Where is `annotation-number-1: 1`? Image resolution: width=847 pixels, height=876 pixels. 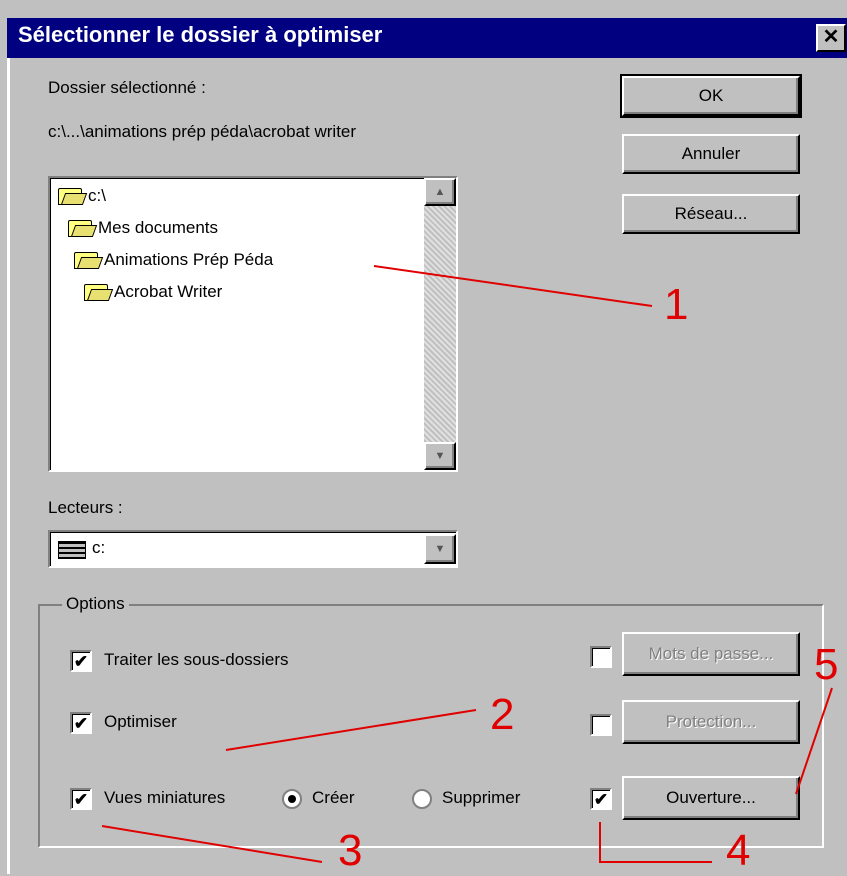 annotation-number-1: 1 is located at coordinates (676, 304).